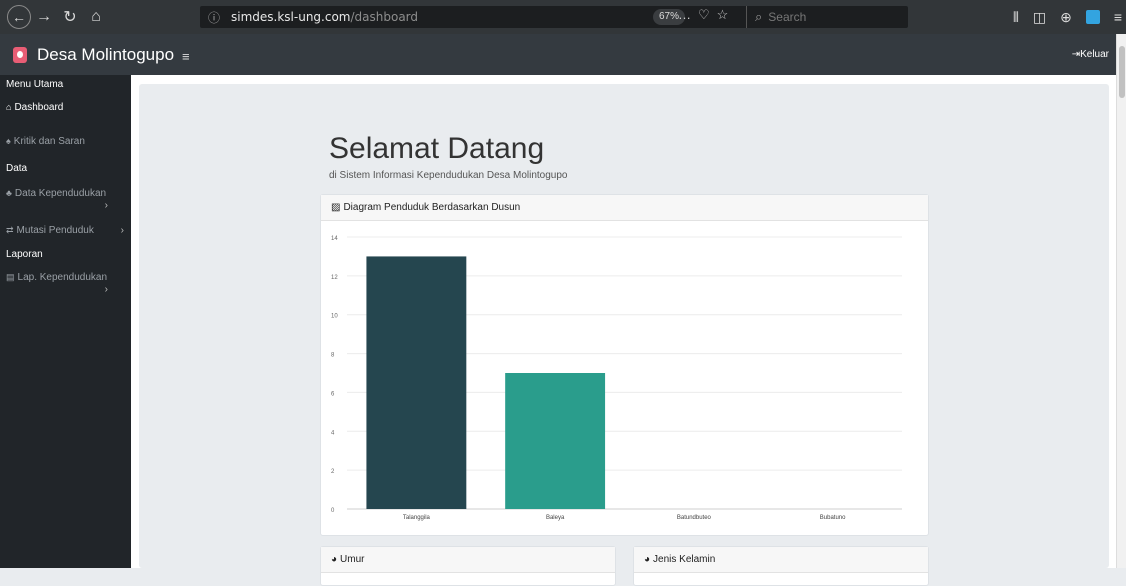  Describe the element at coordinates (555, 518) in the screenshot. I see `x-tick-label: Baleya` at that location.